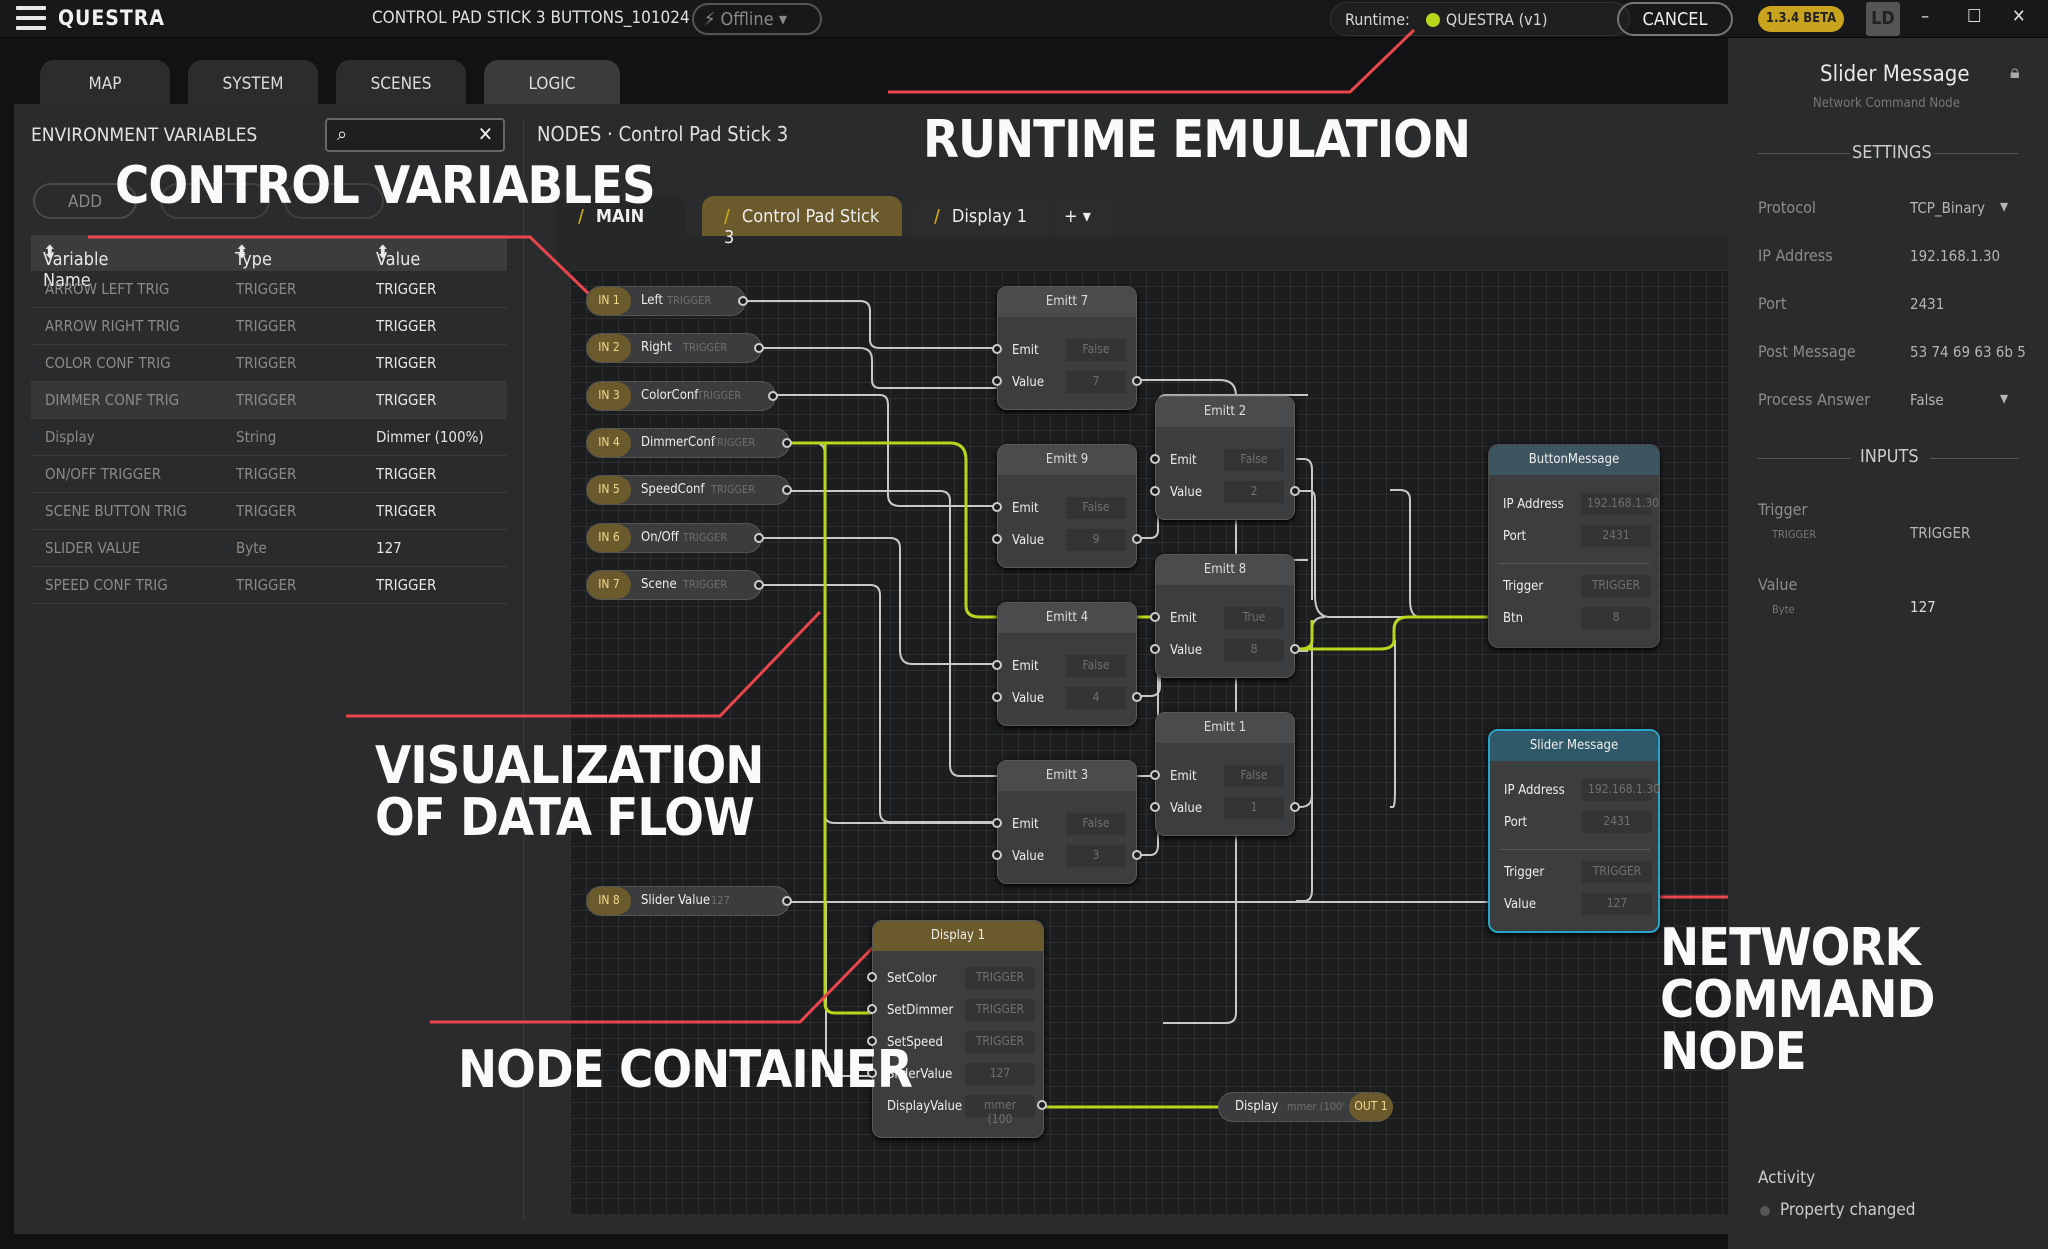 This screenshot has width=2048, height=1249. What do you see at coordinates (870, 324) in the screenshot?
I see `wire` at bounding box center [870, 324].